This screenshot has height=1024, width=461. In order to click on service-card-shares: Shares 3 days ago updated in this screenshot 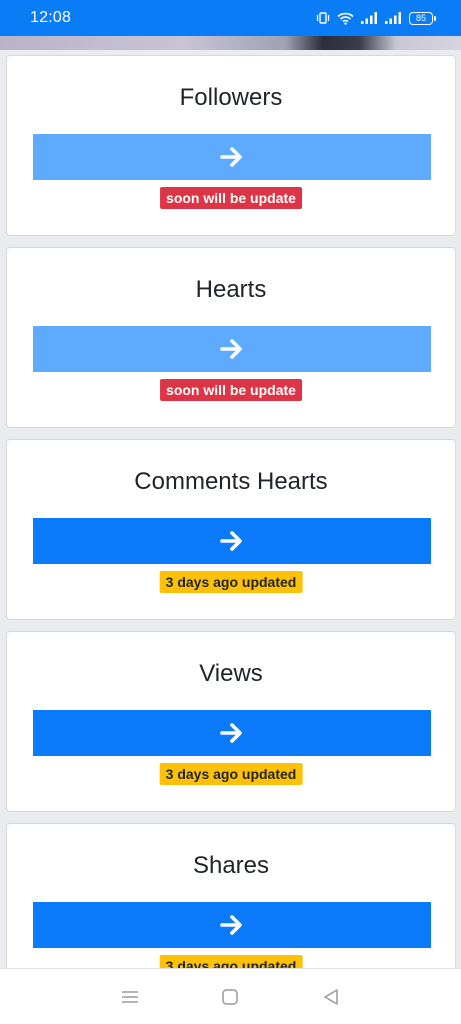, I will do `click(231, 895)`.